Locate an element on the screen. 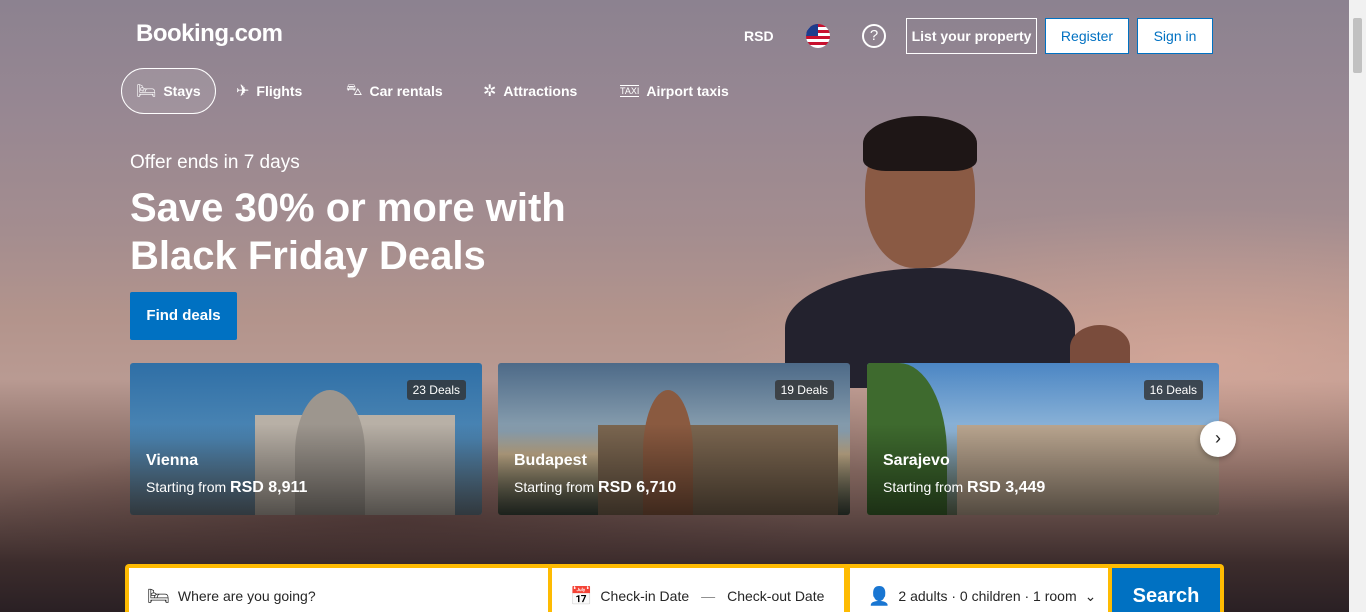 The height and width of the screenshot is (612, 1366). destination-input: 🛏 Where are you going? is located at coordinates (338, 590).